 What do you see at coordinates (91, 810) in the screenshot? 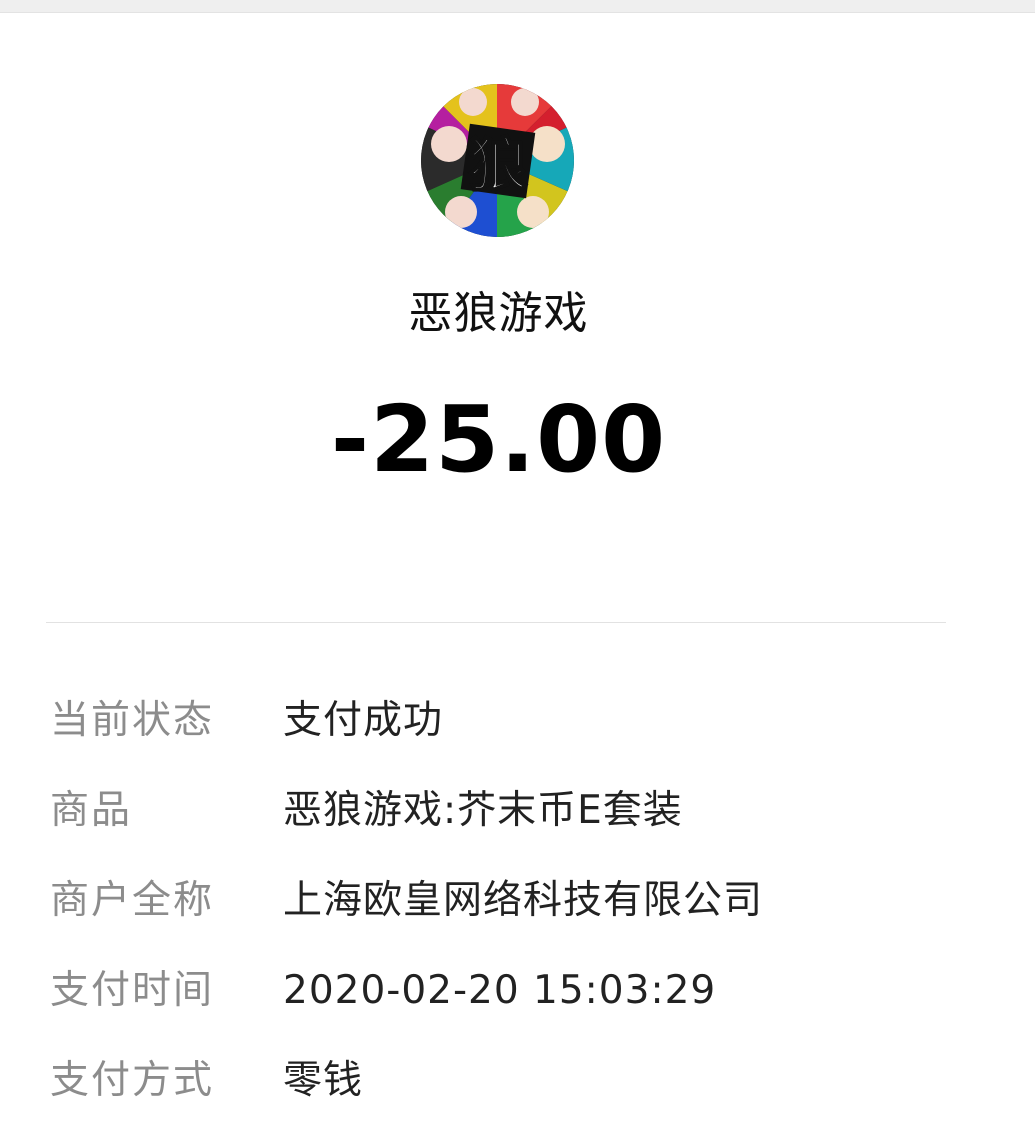
I see `detail-label: 商品` at bounding box center [91, 810].